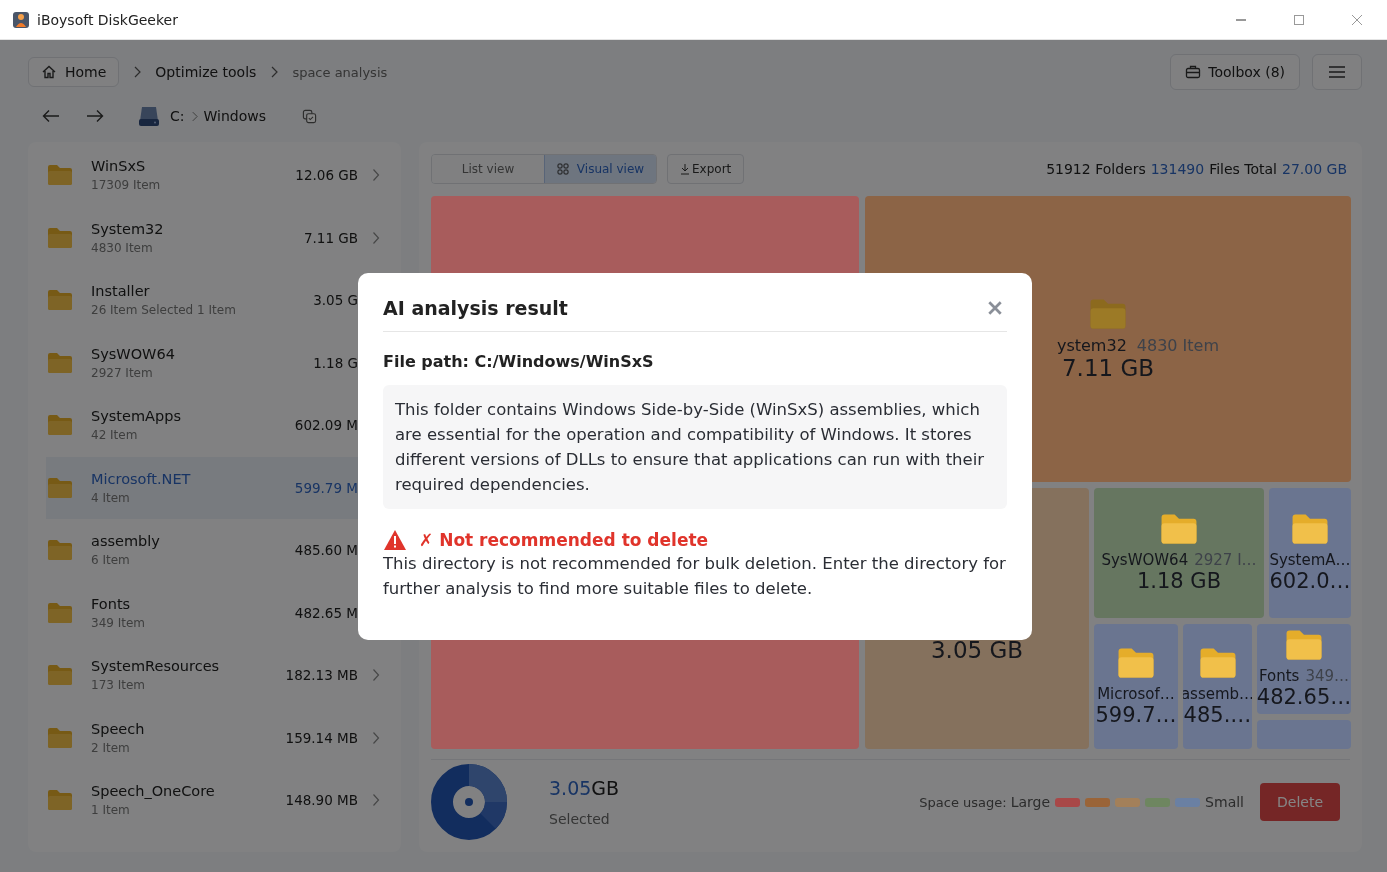 Image resolution: width=1387 pixels, height=872 pixels. What do you see at coordinates (695, 576) in the screenshot?
I see `advice-text: This directory is not recommended for bulk deletion. Enter the directory for further analysis to find more suitable files to delete.` at bounding box center [695, 576].